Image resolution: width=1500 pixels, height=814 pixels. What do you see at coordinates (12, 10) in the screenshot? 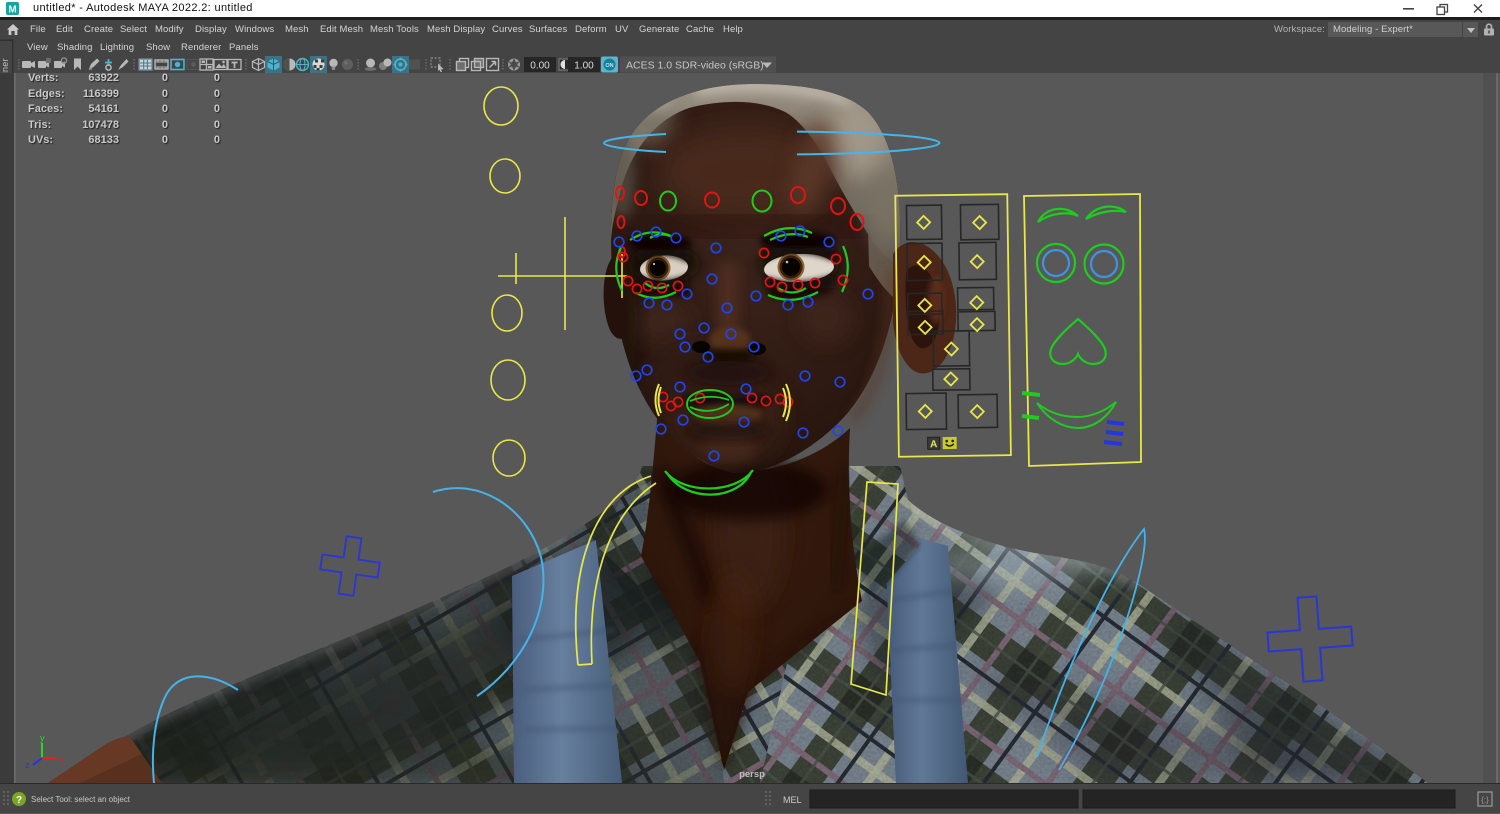
I see `svg-text: M` at bounding box center [12, 10].